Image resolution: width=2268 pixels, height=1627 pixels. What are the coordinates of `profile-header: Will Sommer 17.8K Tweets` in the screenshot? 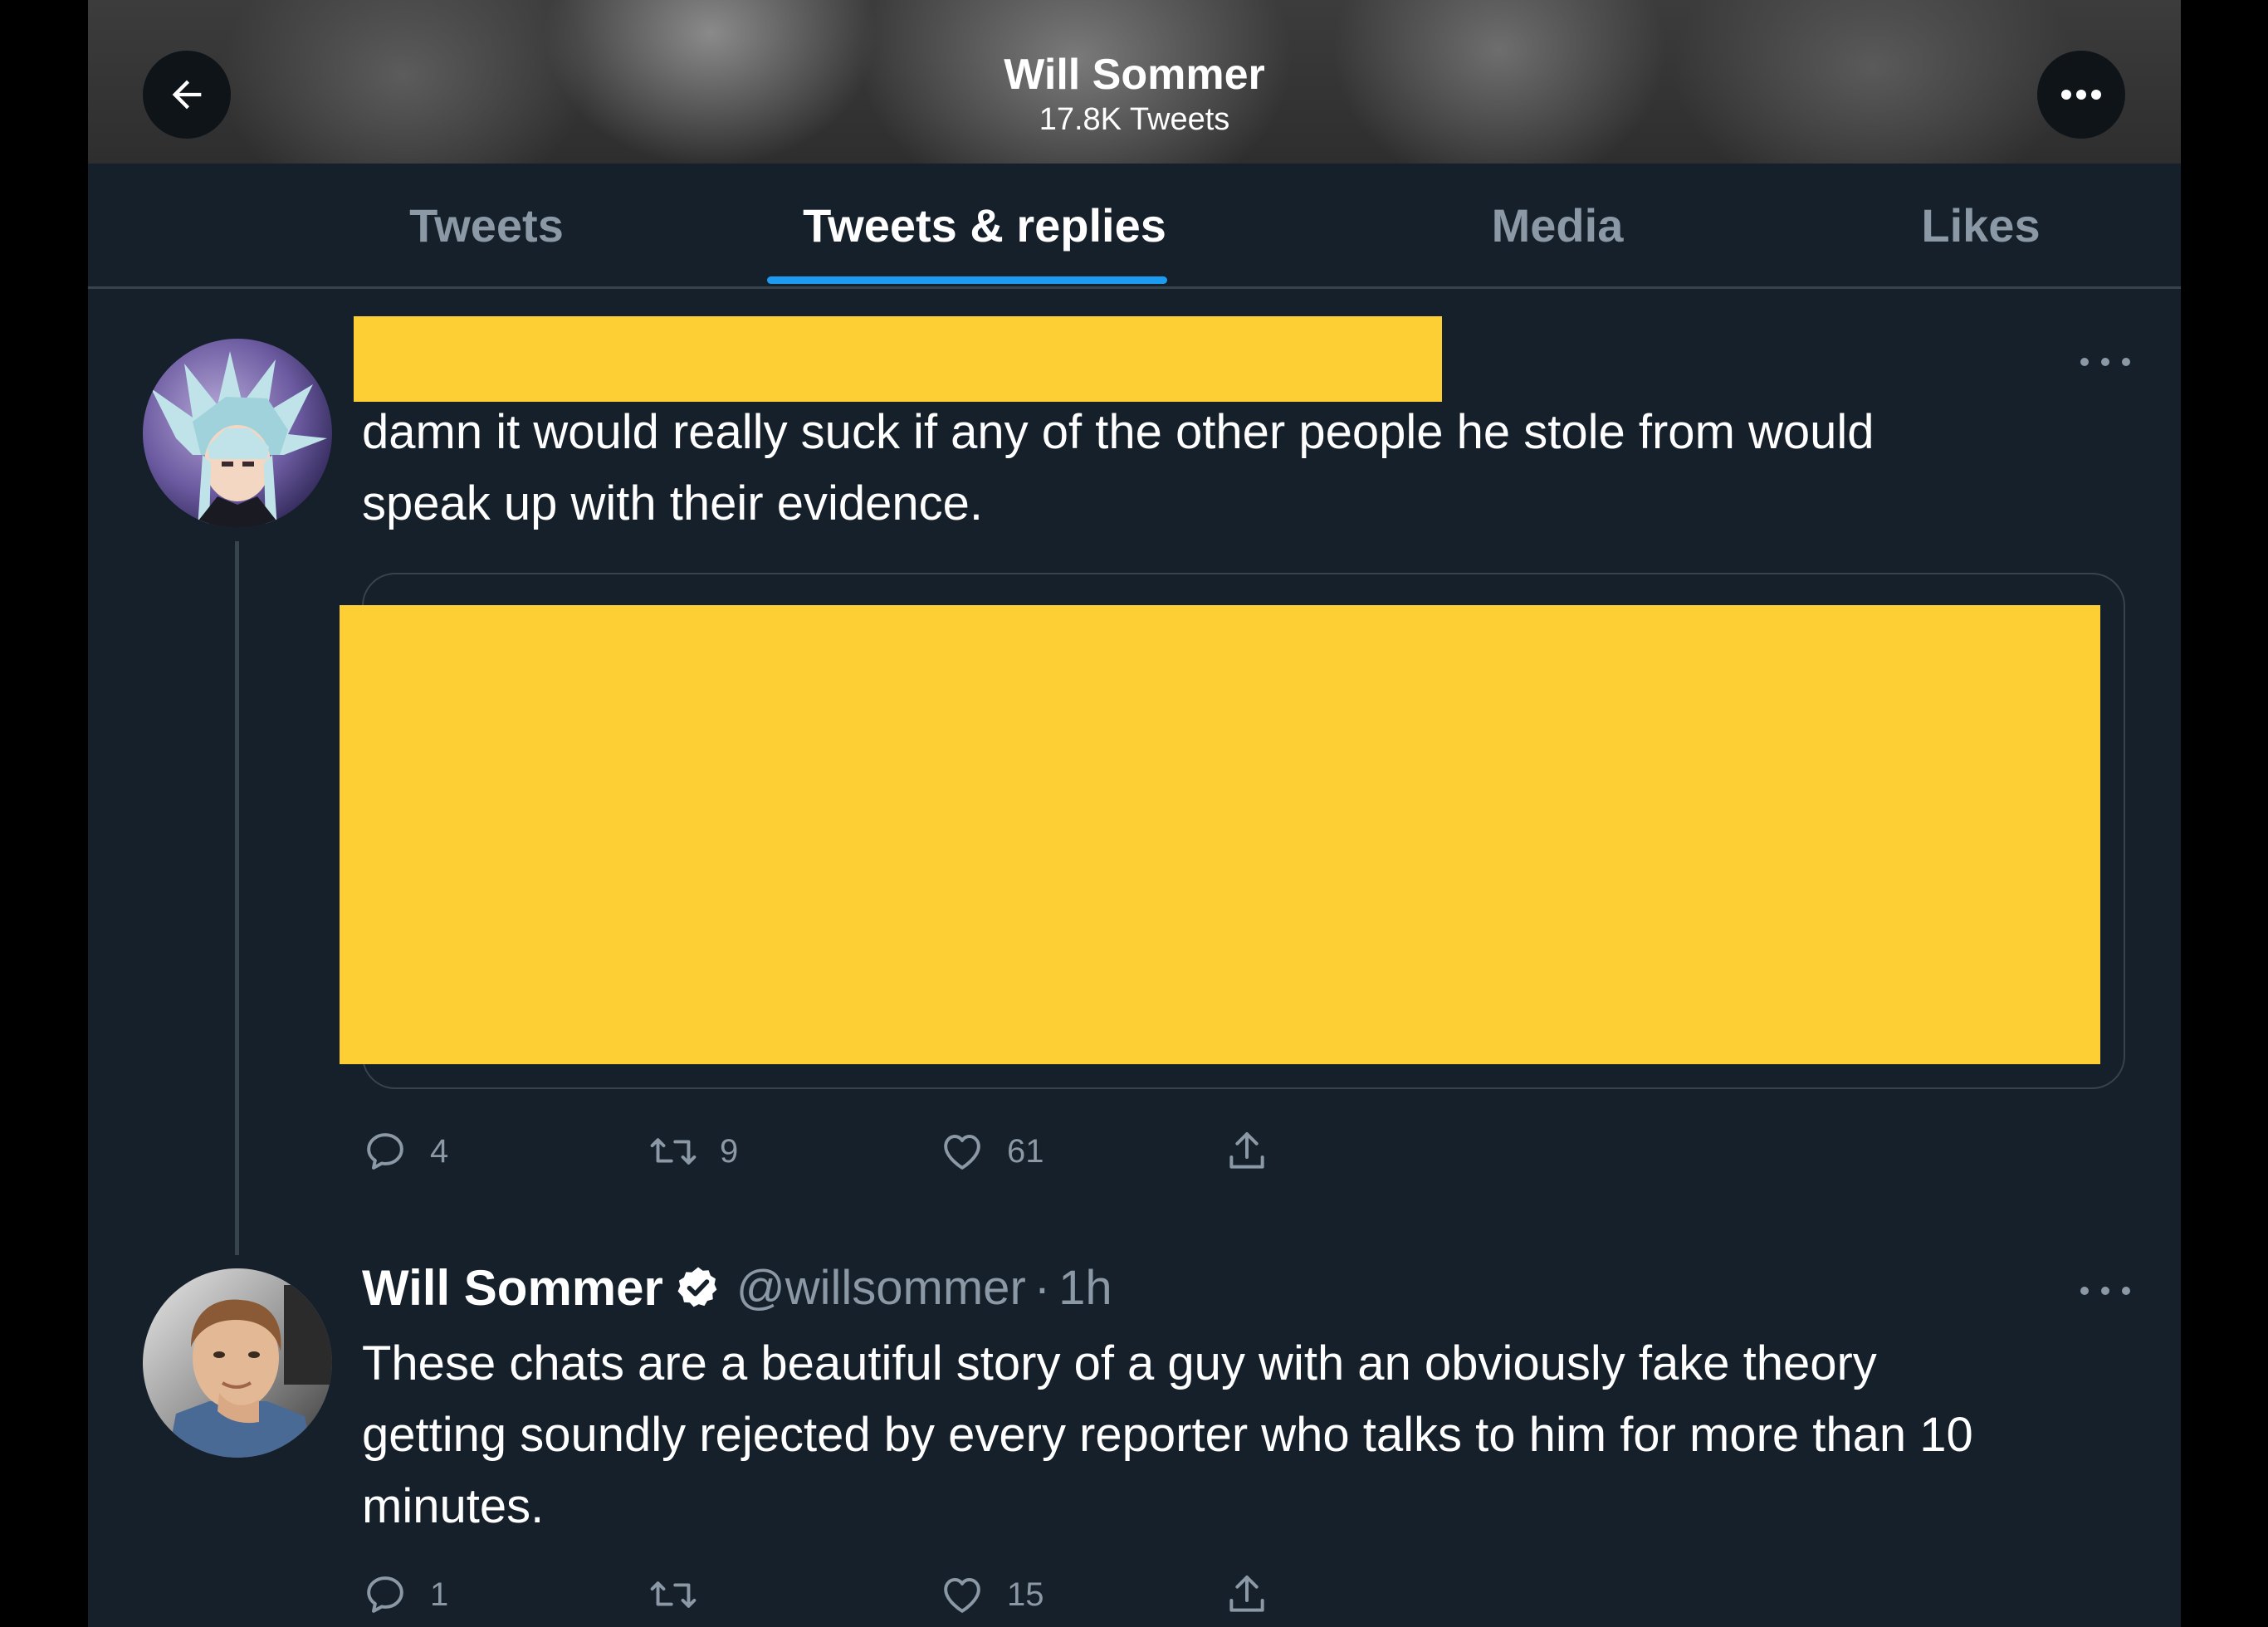 It's located at (1134, 82).